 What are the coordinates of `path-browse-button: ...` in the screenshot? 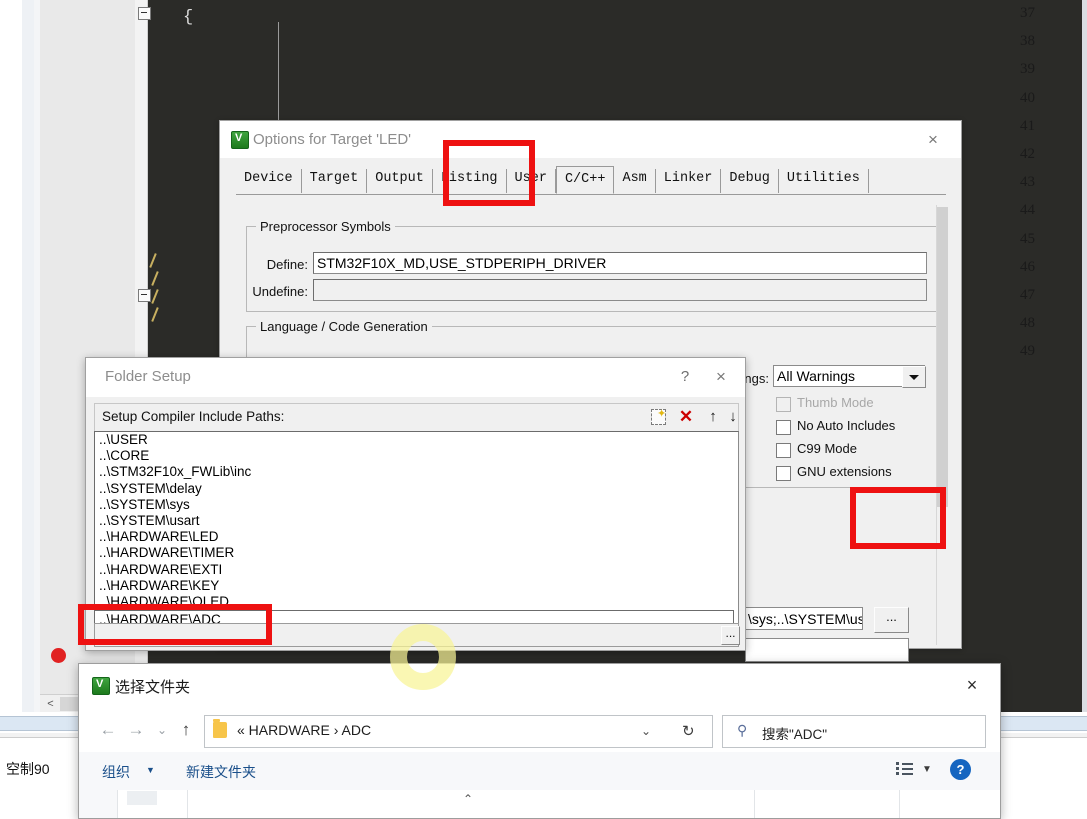 It's located at (730, 635).